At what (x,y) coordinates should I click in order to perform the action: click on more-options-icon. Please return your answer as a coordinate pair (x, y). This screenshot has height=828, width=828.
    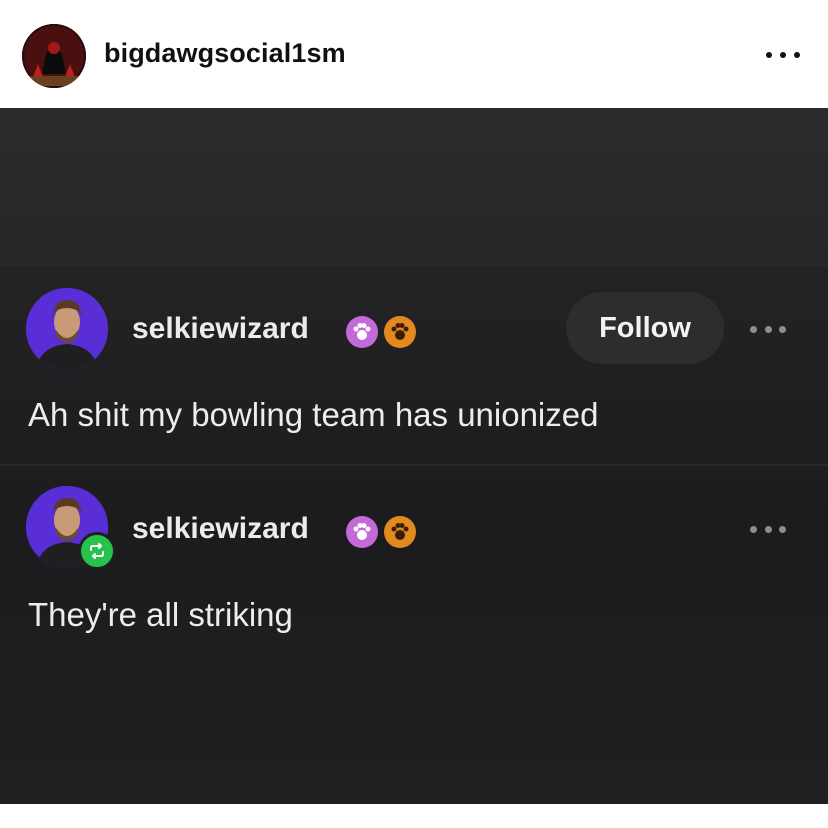
    Looking at the image, I should click on (783, 55).